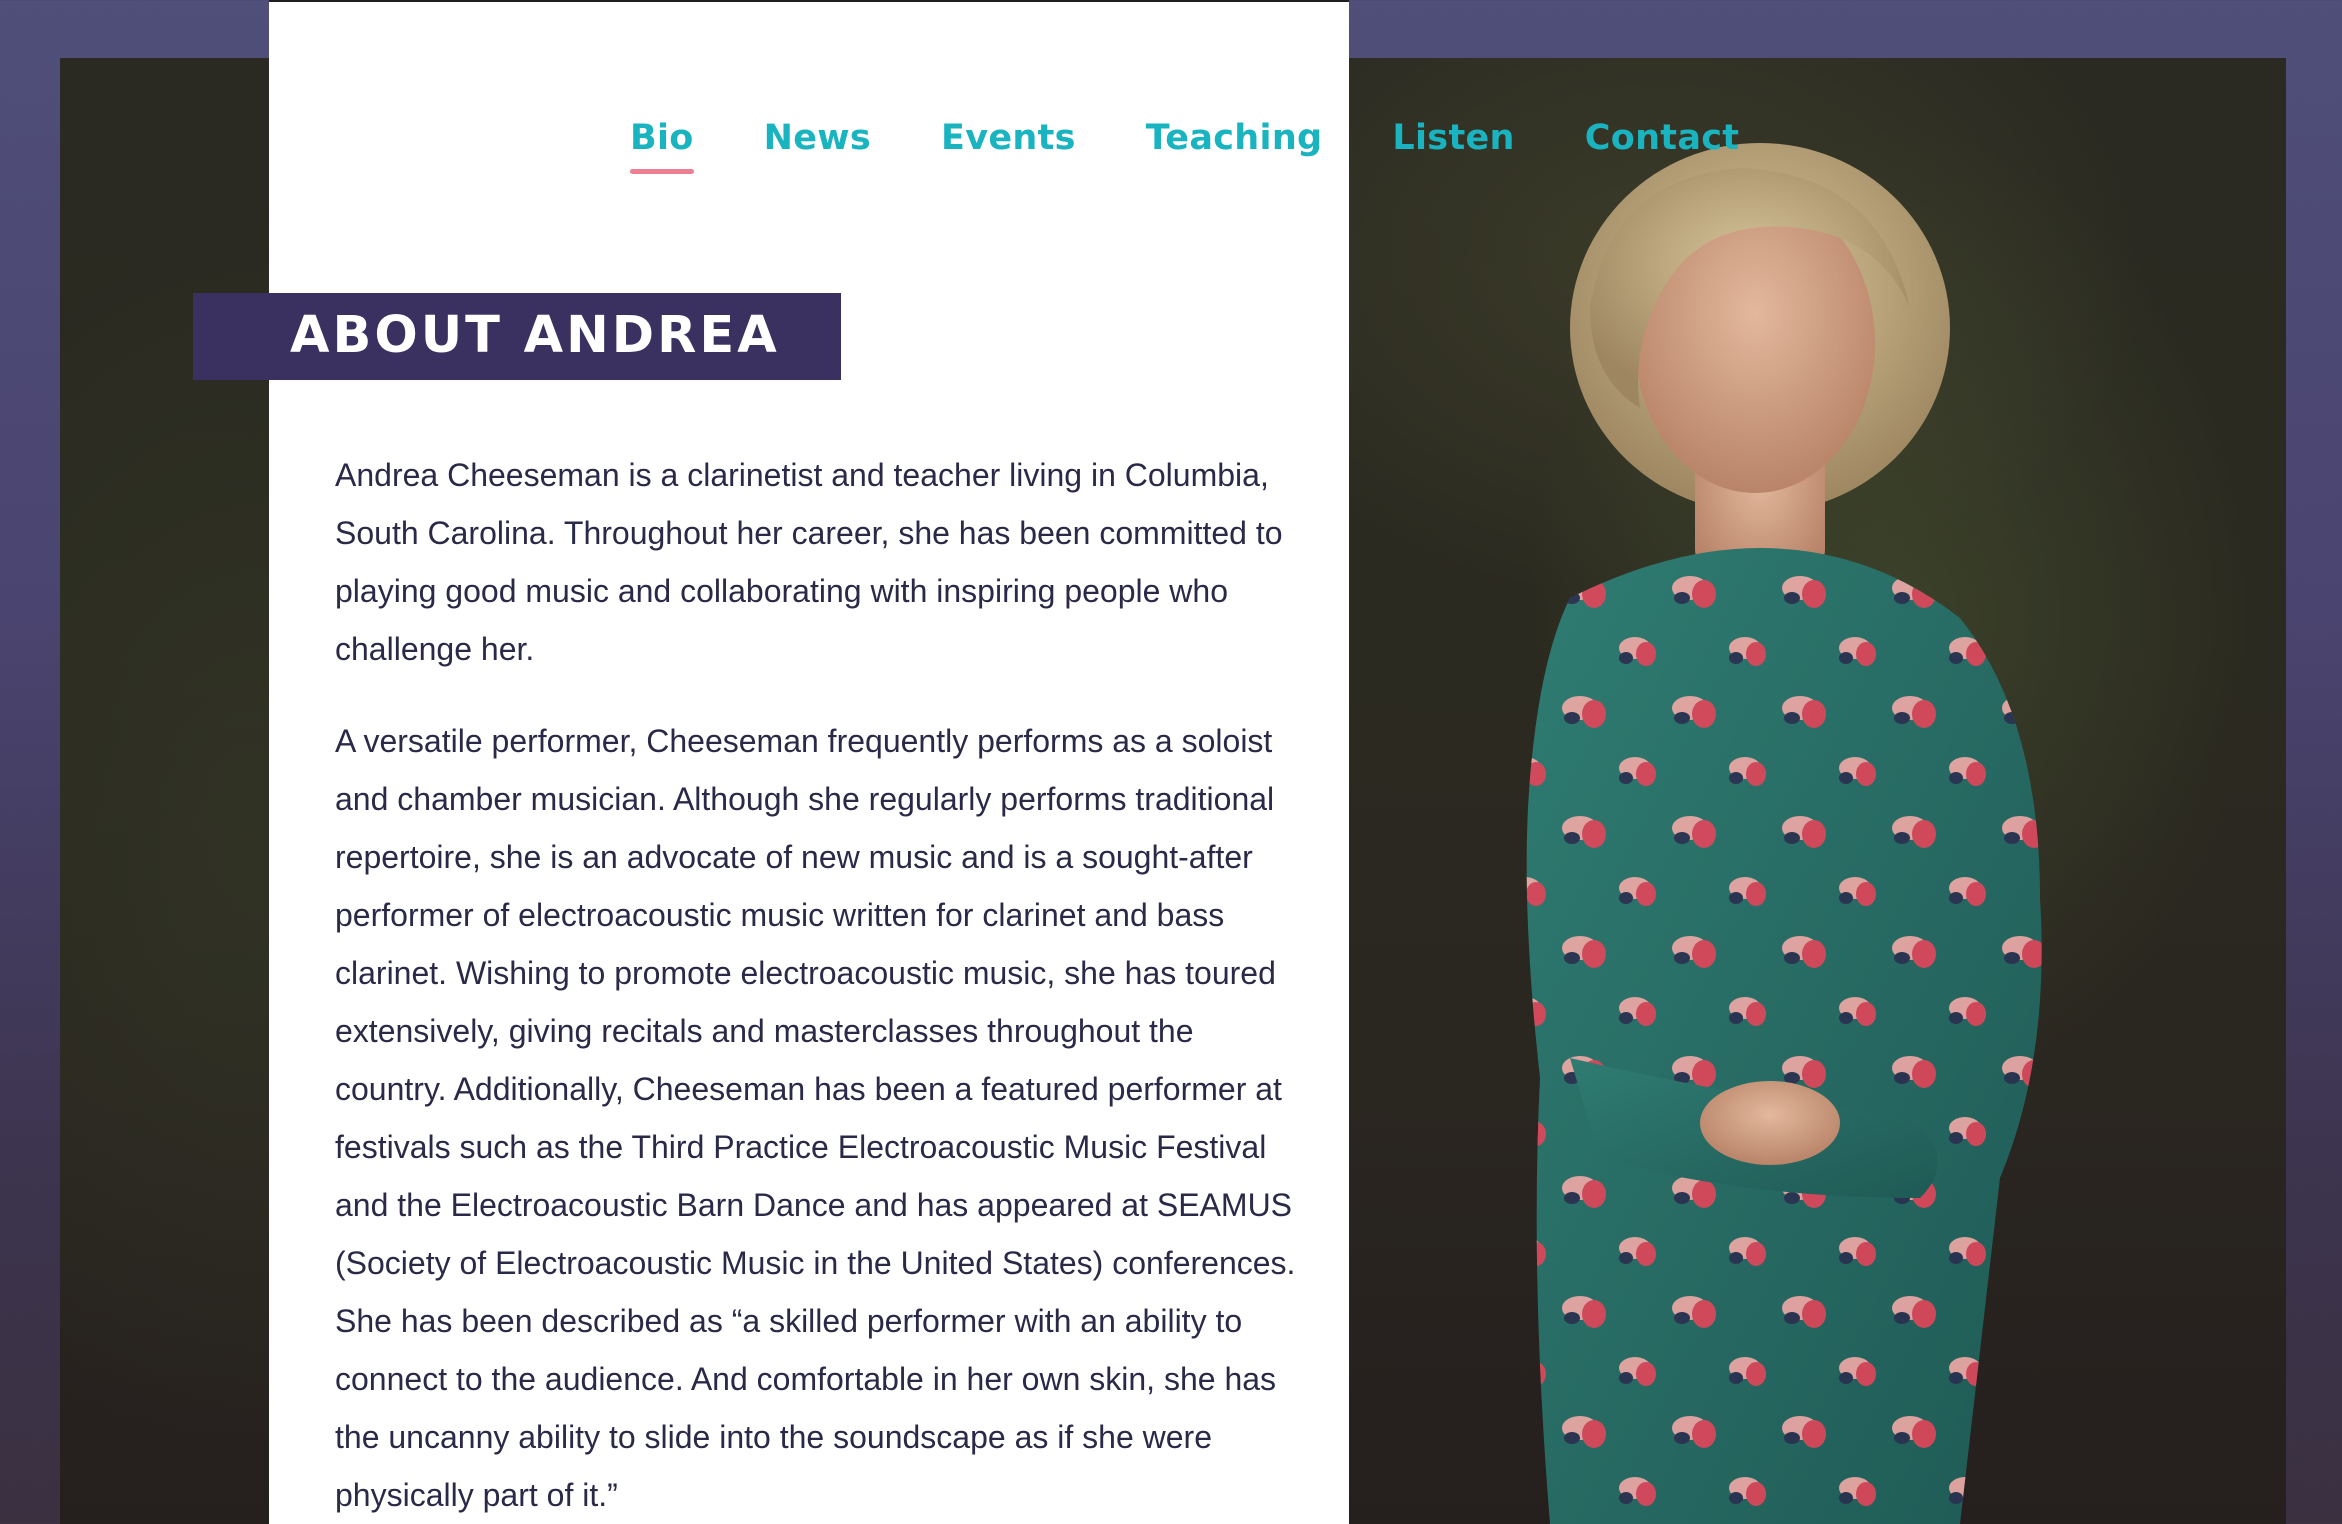  I want to click on nav-contact-link: Contact, so click(1662, 138).